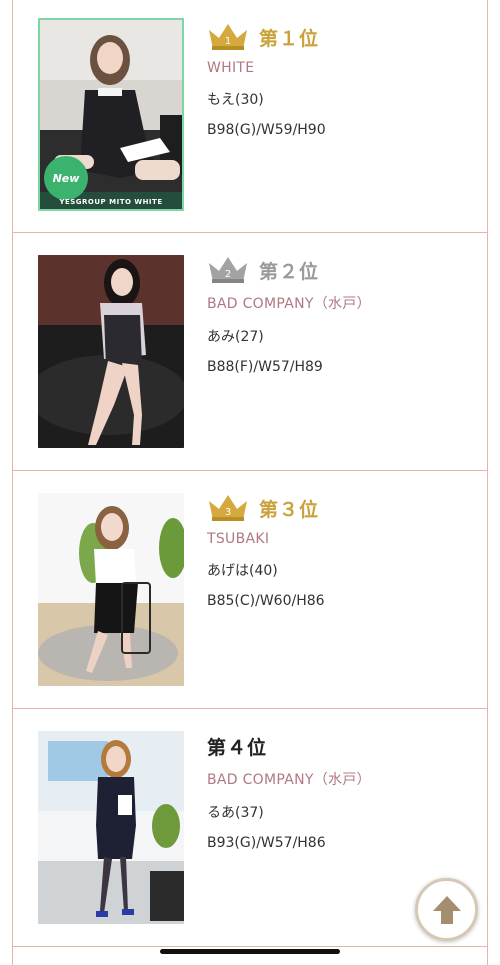 The height and width of the screenshot is (965, 500). Describe the element at coordinates (265, 367) in the screenshot. I see `cast-measurements: B88(F)/W57/H89` at that location.